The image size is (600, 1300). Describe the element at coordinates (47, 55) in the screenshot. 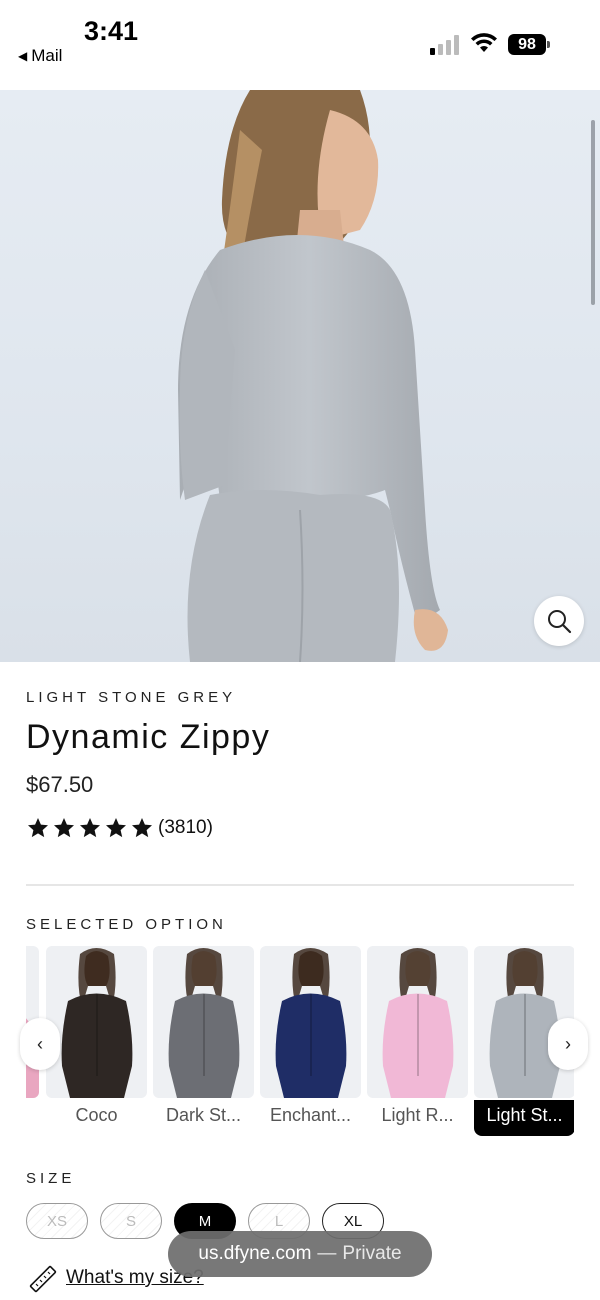

I see `back-label: Mail` at that location.